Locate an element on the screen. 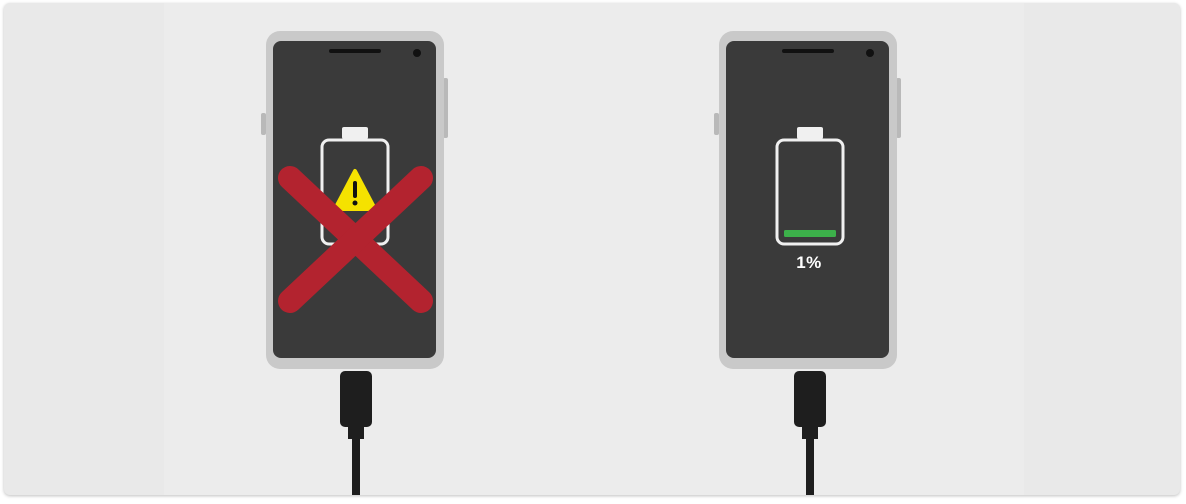  battery-percent-label: 1% is located at coordinates (809, 262).